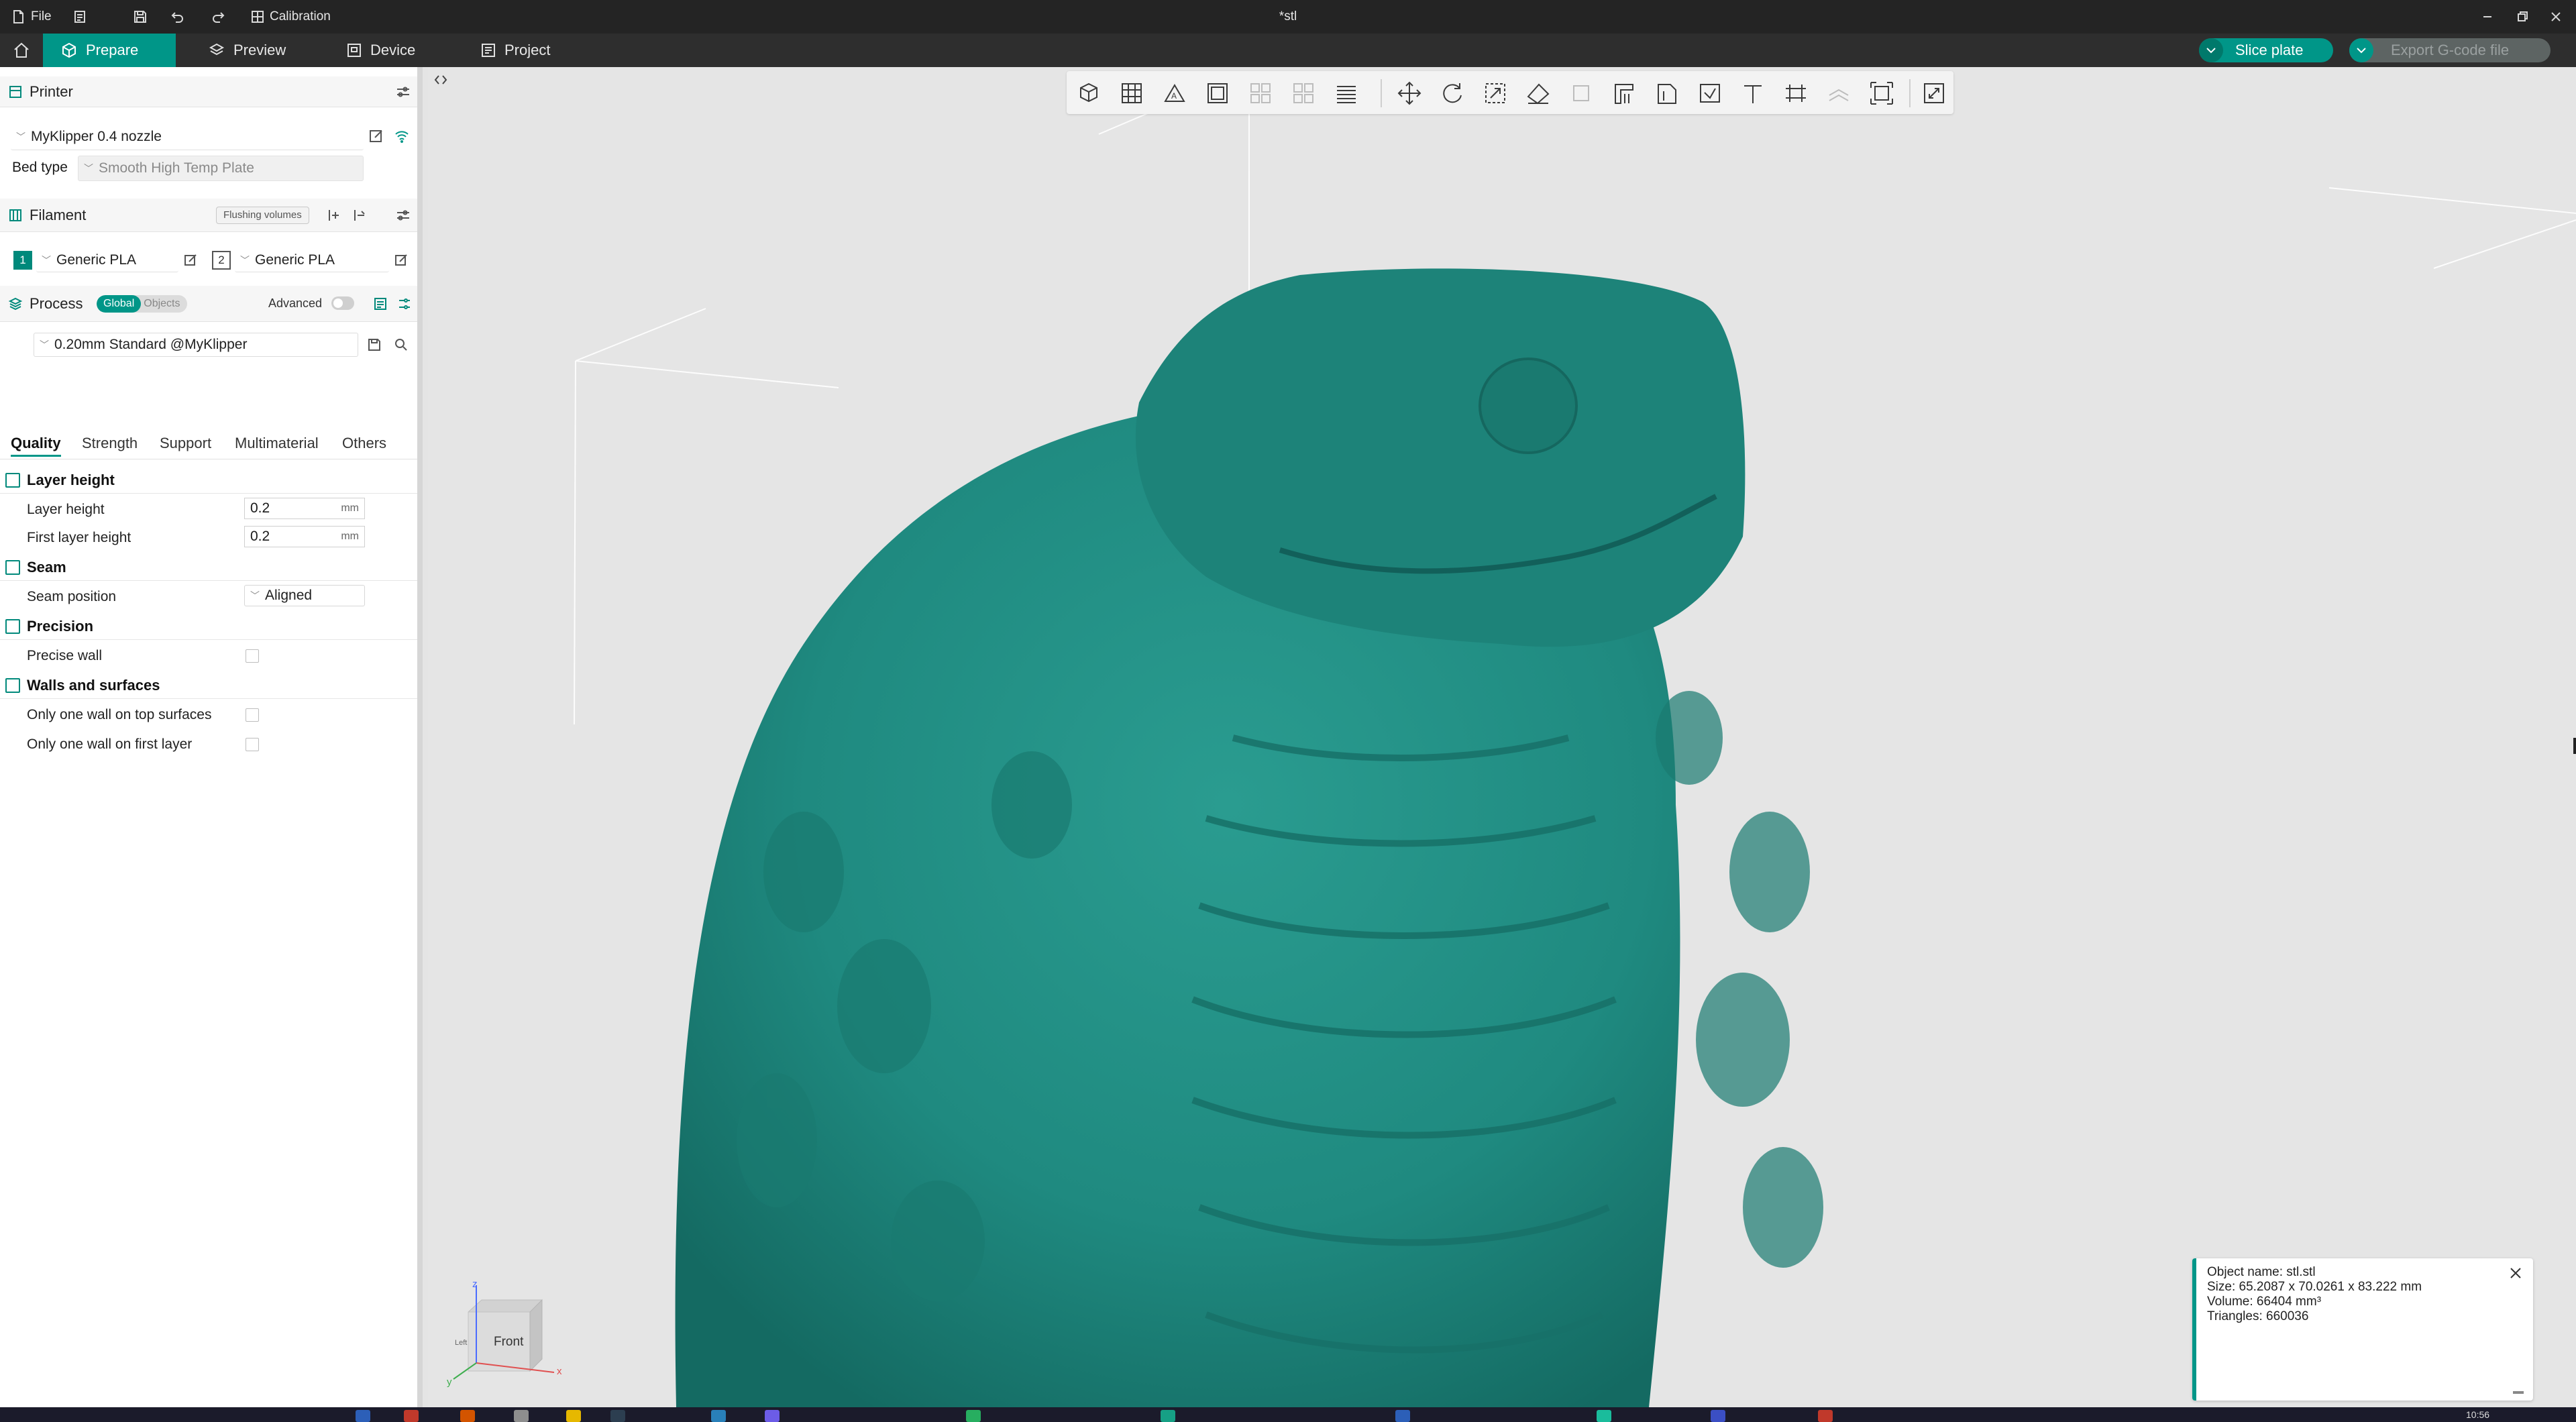 The image size is (2576, 1422). What do you see at coordinates (1934, 94) in the screenshot?
I see `assembly-view-tool` at bounding box center [1934, 94].